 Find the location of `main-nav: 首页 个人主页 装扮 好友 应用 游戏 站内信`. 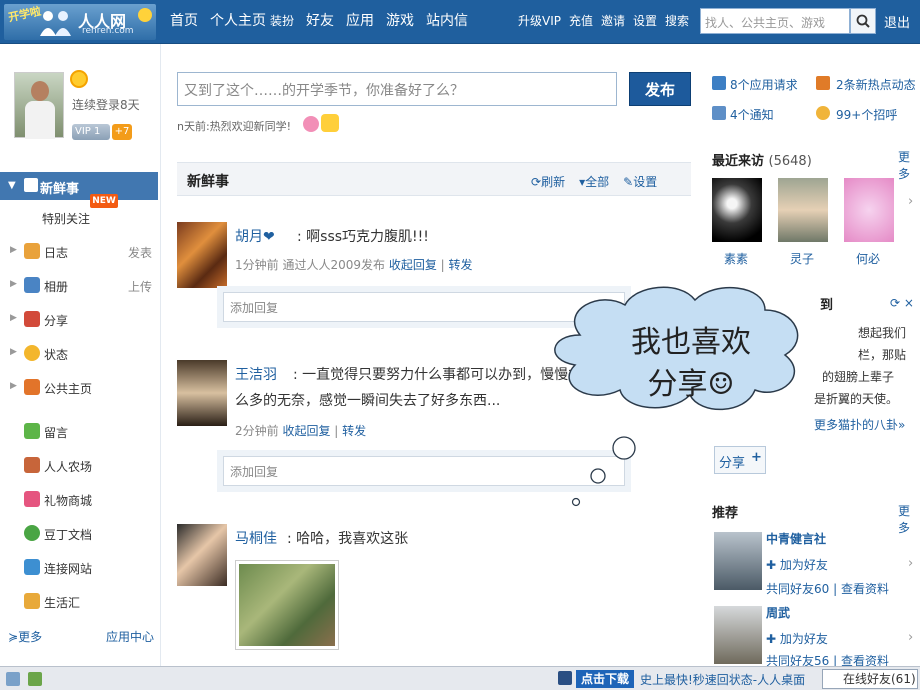

main-nav: 首页 个人主页 装扮 好友 应用 游戏 站内信 is located at coordinates (319, 20).